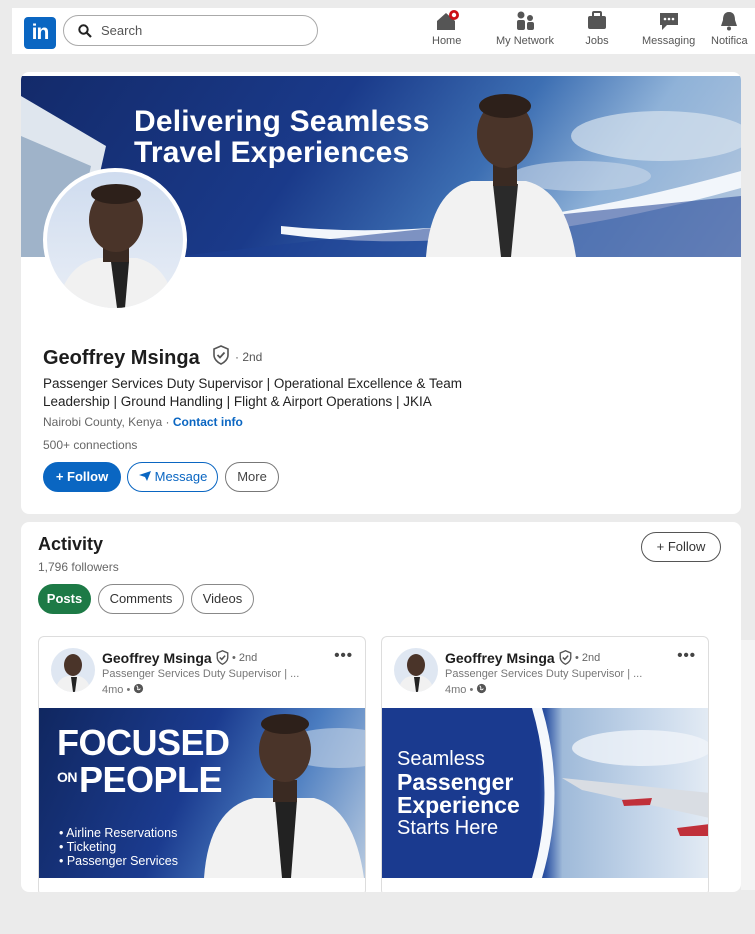 The height and width of the screenshot is (934, 755). Describe the element at coordinates (143, 761) in the screenshot. I see `post-image-headline: FOCUSED ONPEOPLE` at that location.